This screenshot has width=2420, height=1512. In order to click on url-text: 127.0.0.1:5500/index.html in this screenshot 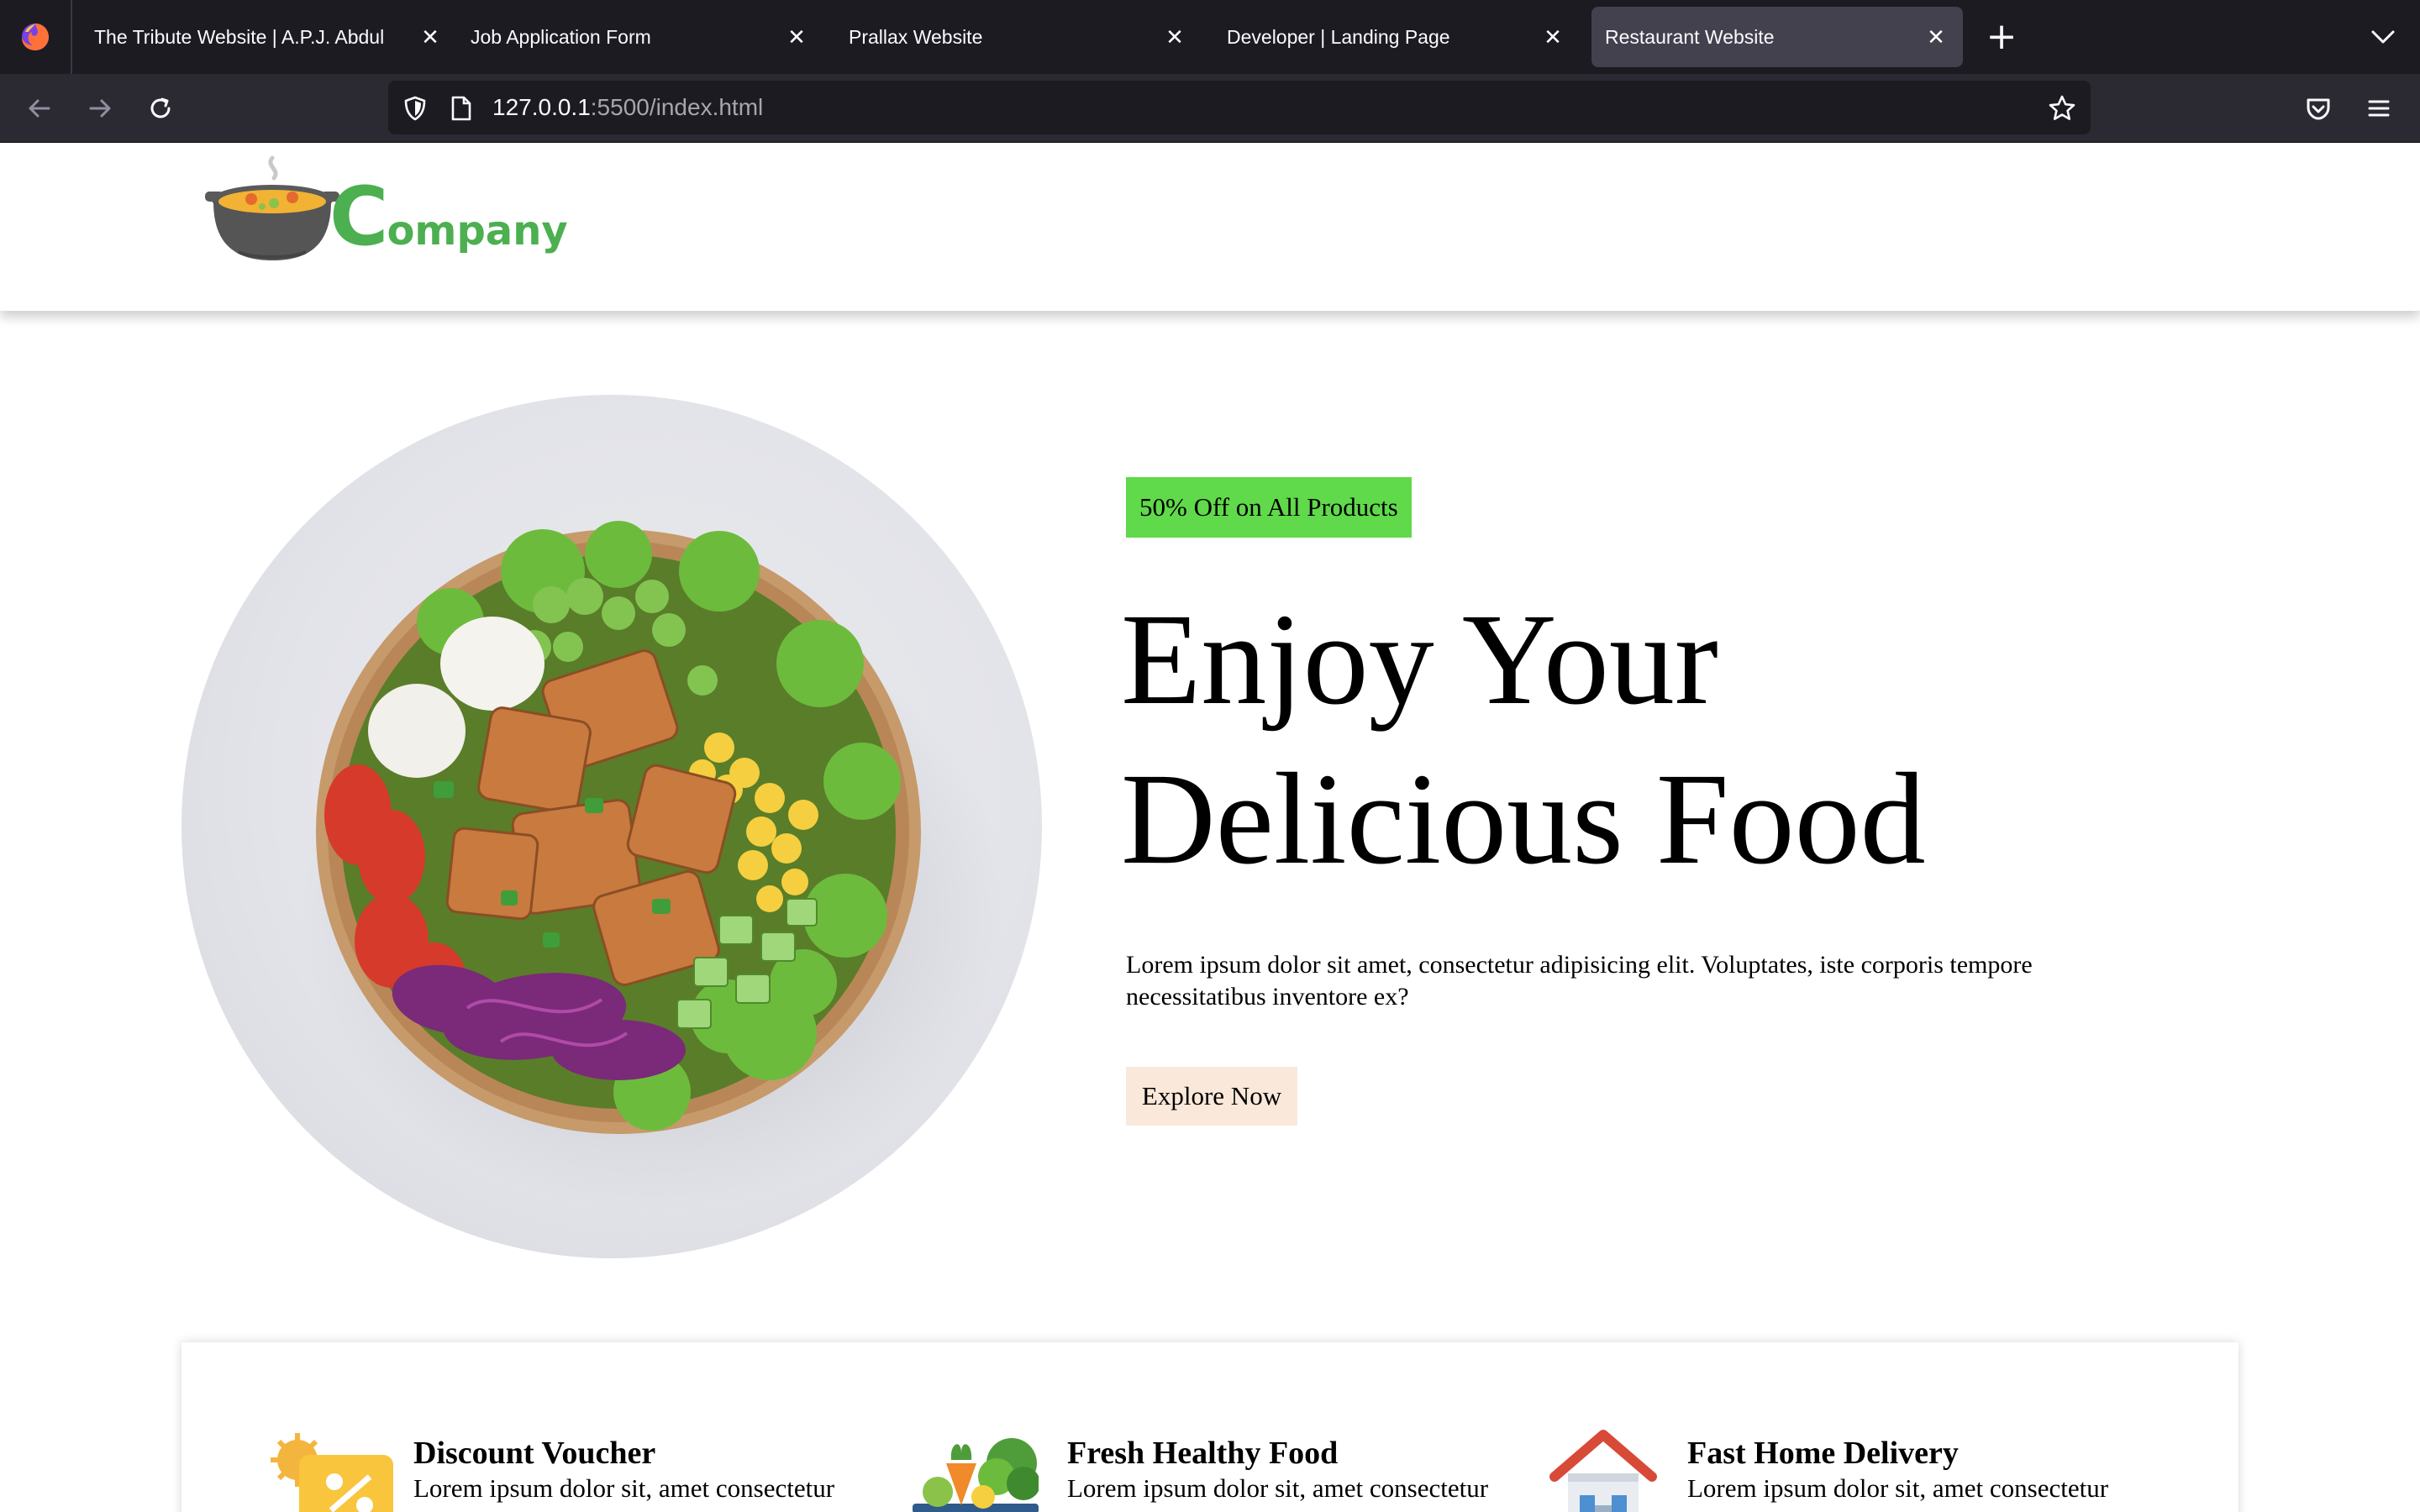, I will do `click(628, 107)`.